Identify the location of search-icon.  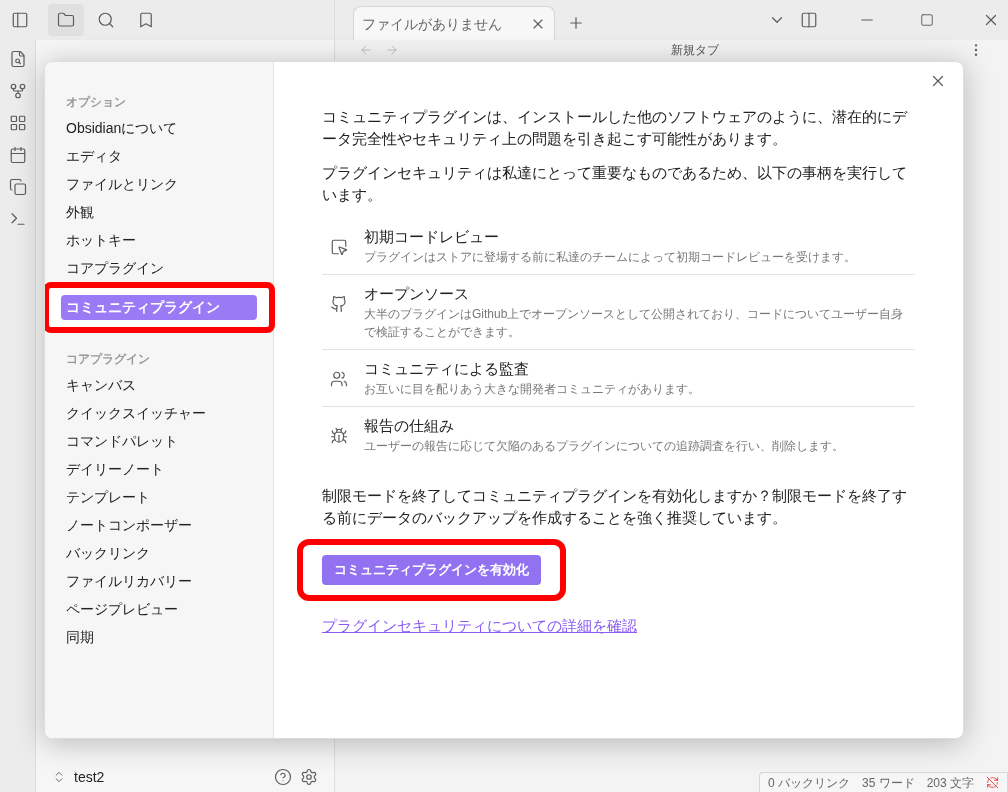
(106, 20).